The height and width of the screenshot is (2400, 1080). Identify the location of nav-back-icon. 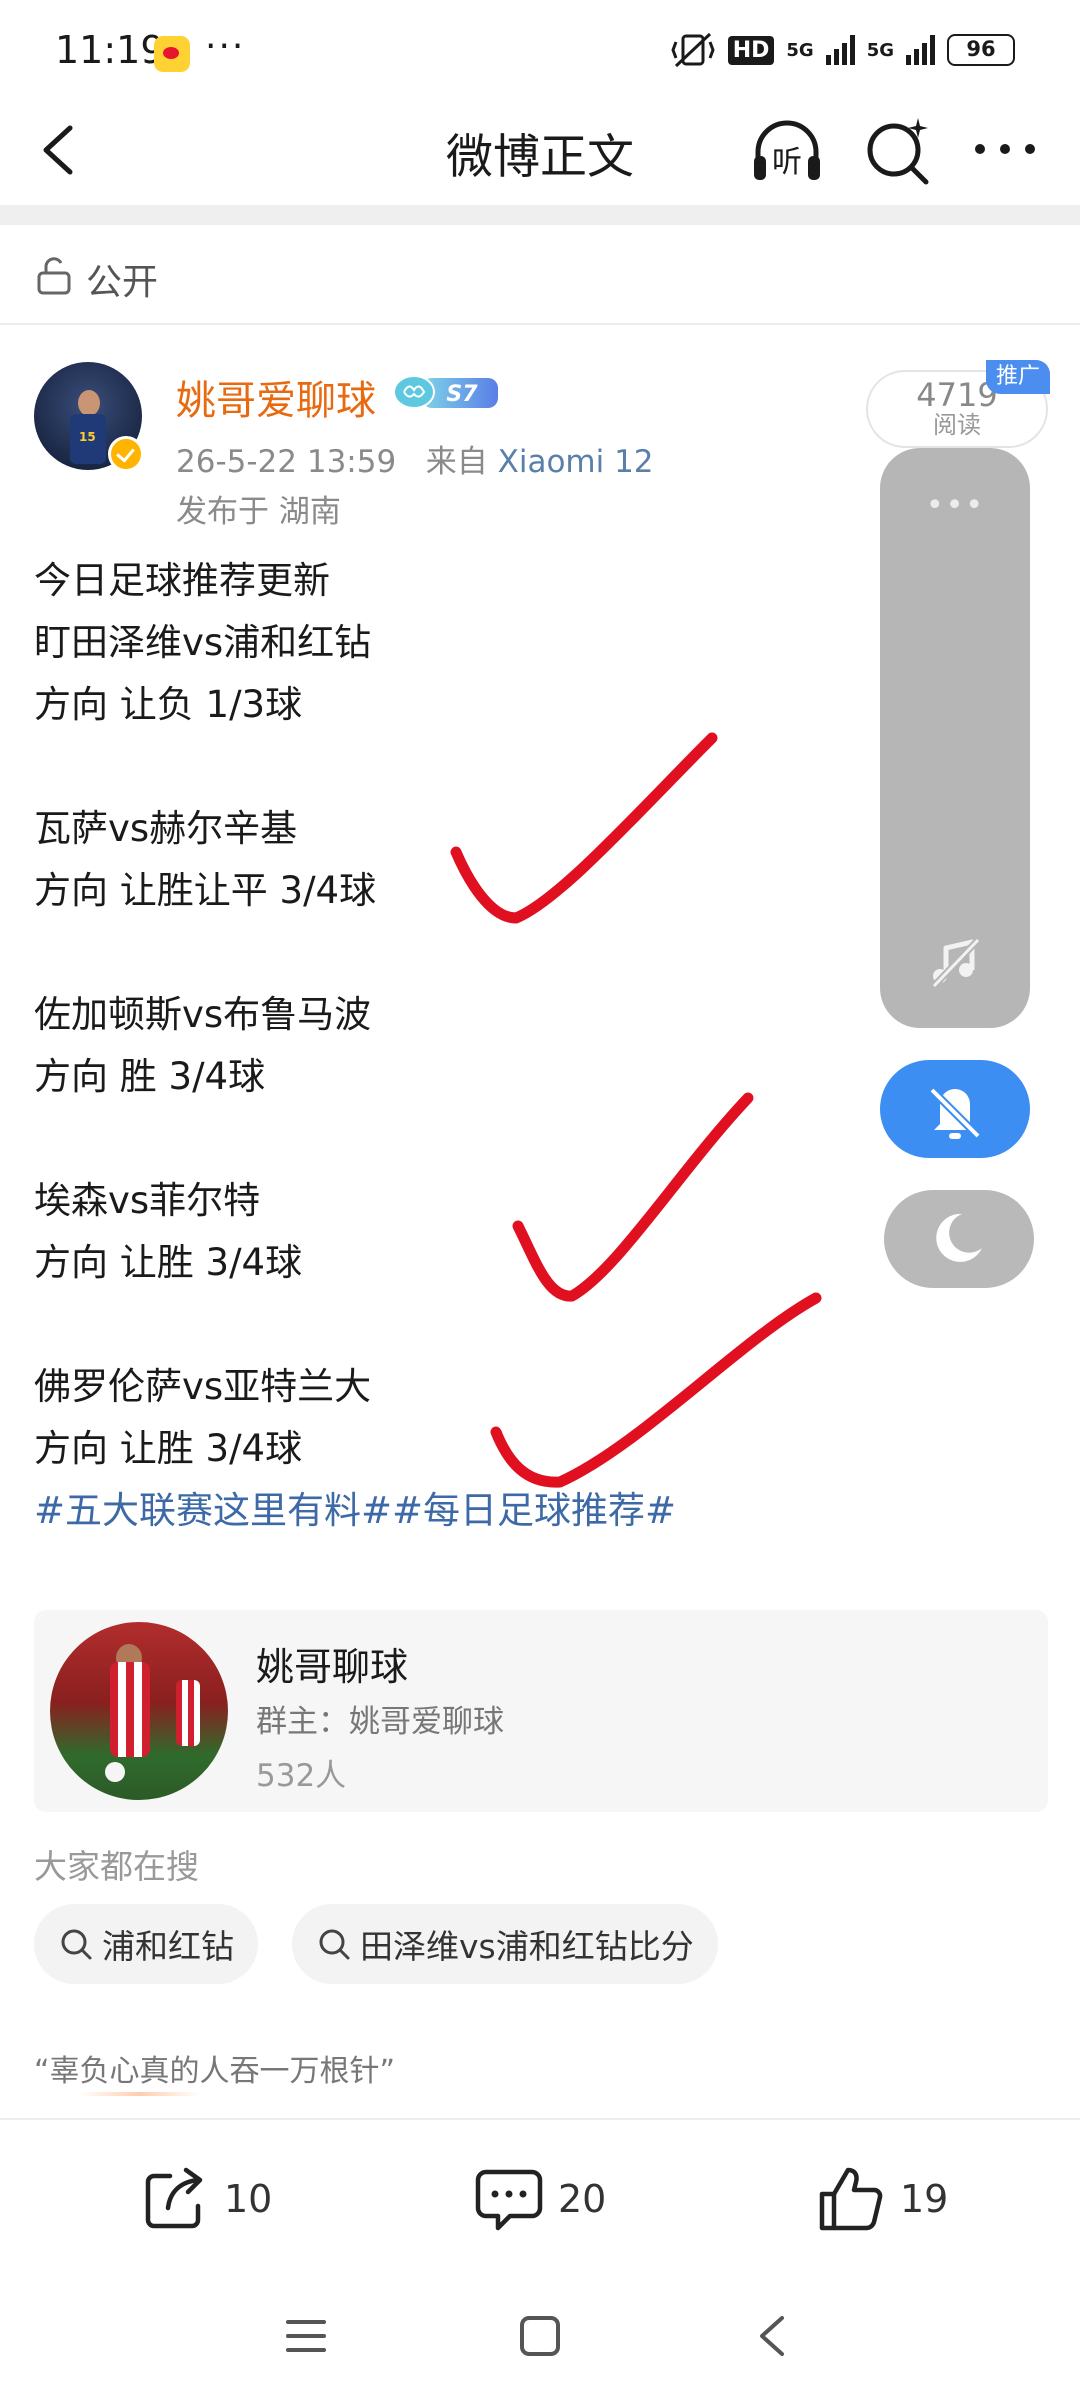
(772, 2336).